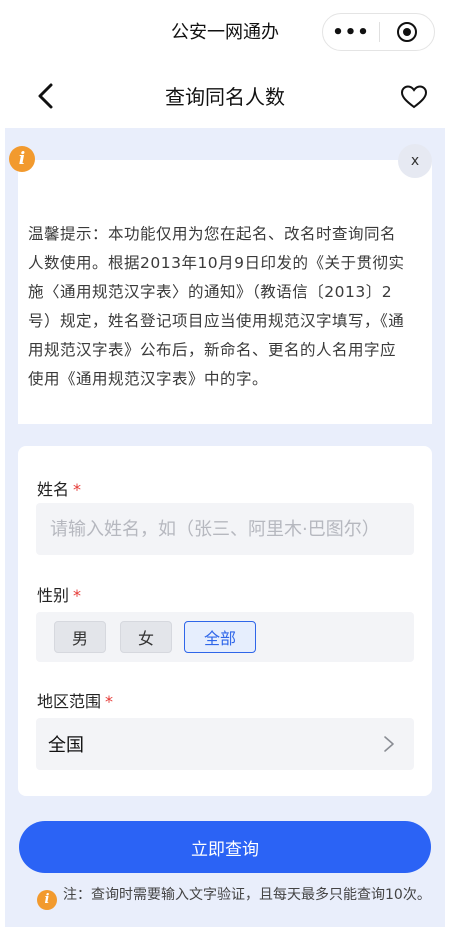 This screenshot has height=927, width=450. Describe the element at coordinates (247, 895) in the screenshot. I see `note-text: 注：查询时需要输入文字验证，且每天最多只能查询10次。` at that location.